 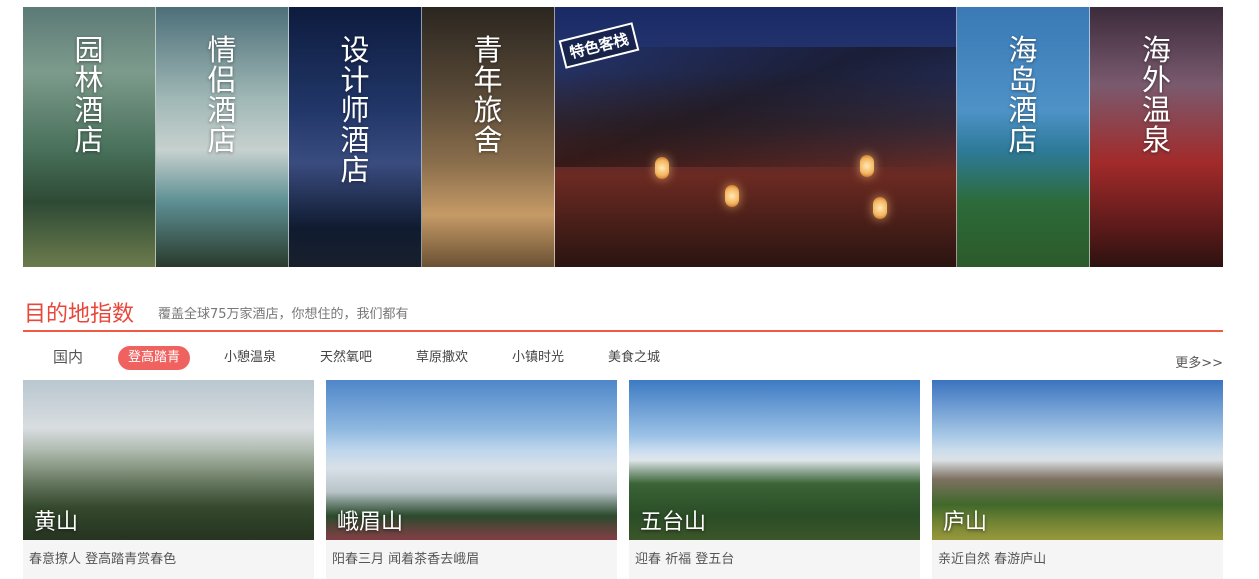 What do you see at coordinates (346, 358) in the screenshot?
I see `tab-natural-oxygen: 天然氧吧` at bounding box center [346, 358].